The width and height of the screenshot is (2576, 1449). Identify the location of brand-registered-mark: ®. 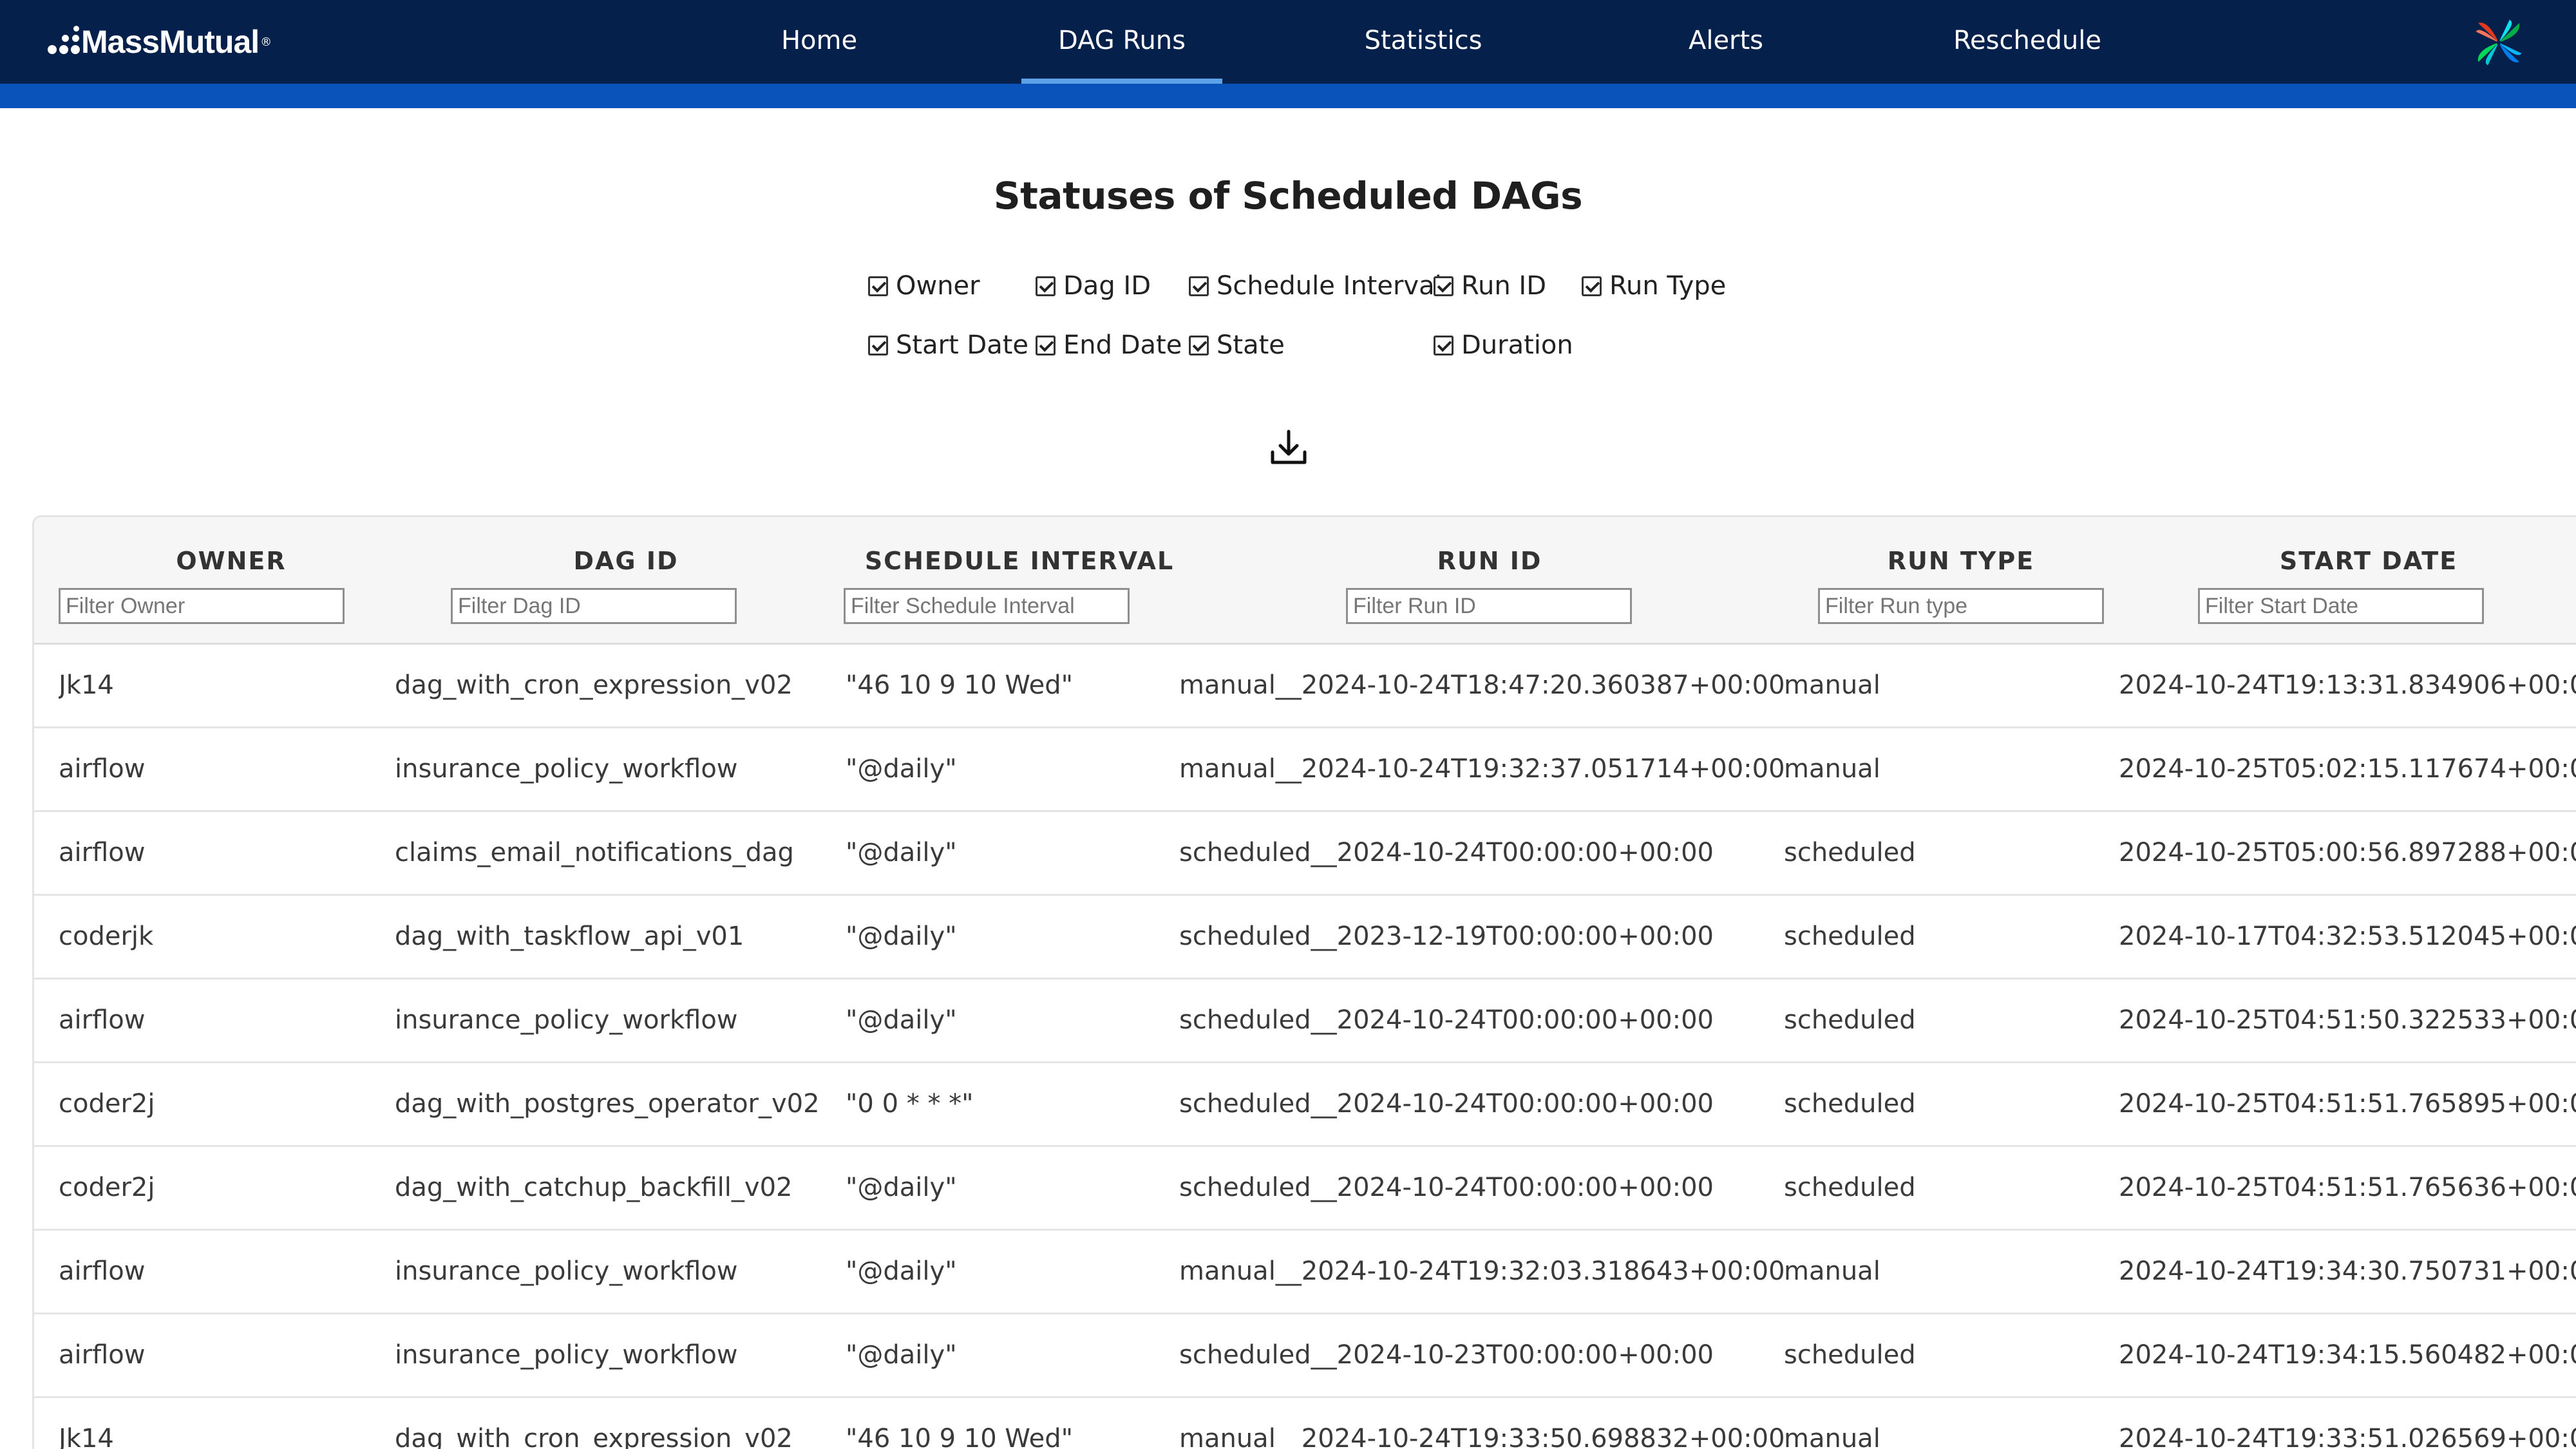
(266, 42).